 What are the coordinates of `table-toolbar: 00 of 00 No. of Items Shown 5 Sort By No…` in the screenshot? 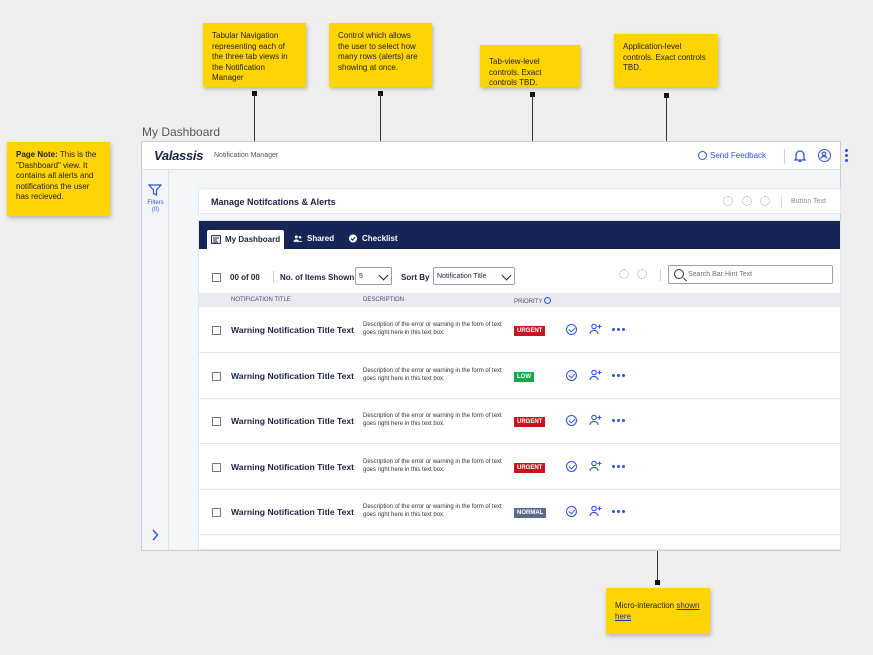 It's located at (519, 270).